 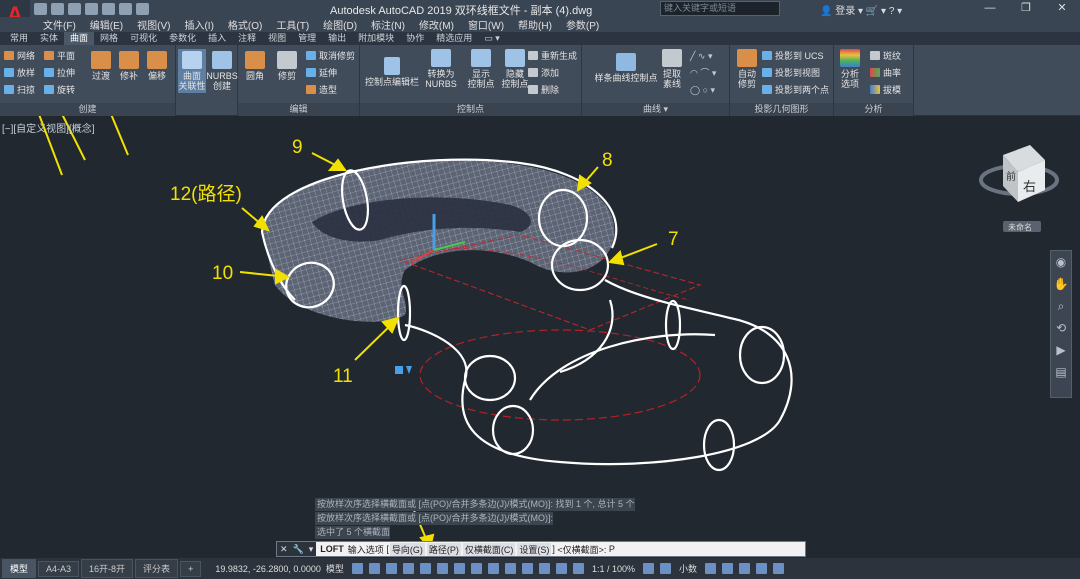 What do you see at coordinates (192, 71) in the screenshot?
I see `surface-associativity-tool: 曲面 关联性` at bounding box center [192, 71].